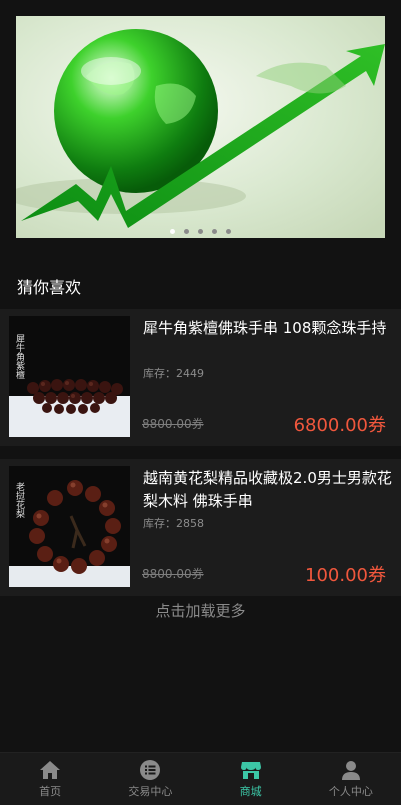 Image resolution: width=401 pixels, height=805 pixels. What do you see at coordinates (19, 357) in the screenshot?
I see `svg-text: 犀牛角紫檀` at bounding box center [19, 357].